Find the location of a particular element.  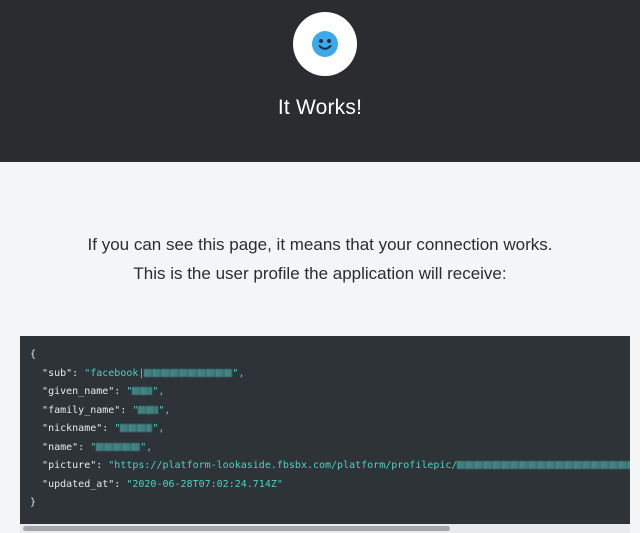

avatar is located at coordinates (325, 44).